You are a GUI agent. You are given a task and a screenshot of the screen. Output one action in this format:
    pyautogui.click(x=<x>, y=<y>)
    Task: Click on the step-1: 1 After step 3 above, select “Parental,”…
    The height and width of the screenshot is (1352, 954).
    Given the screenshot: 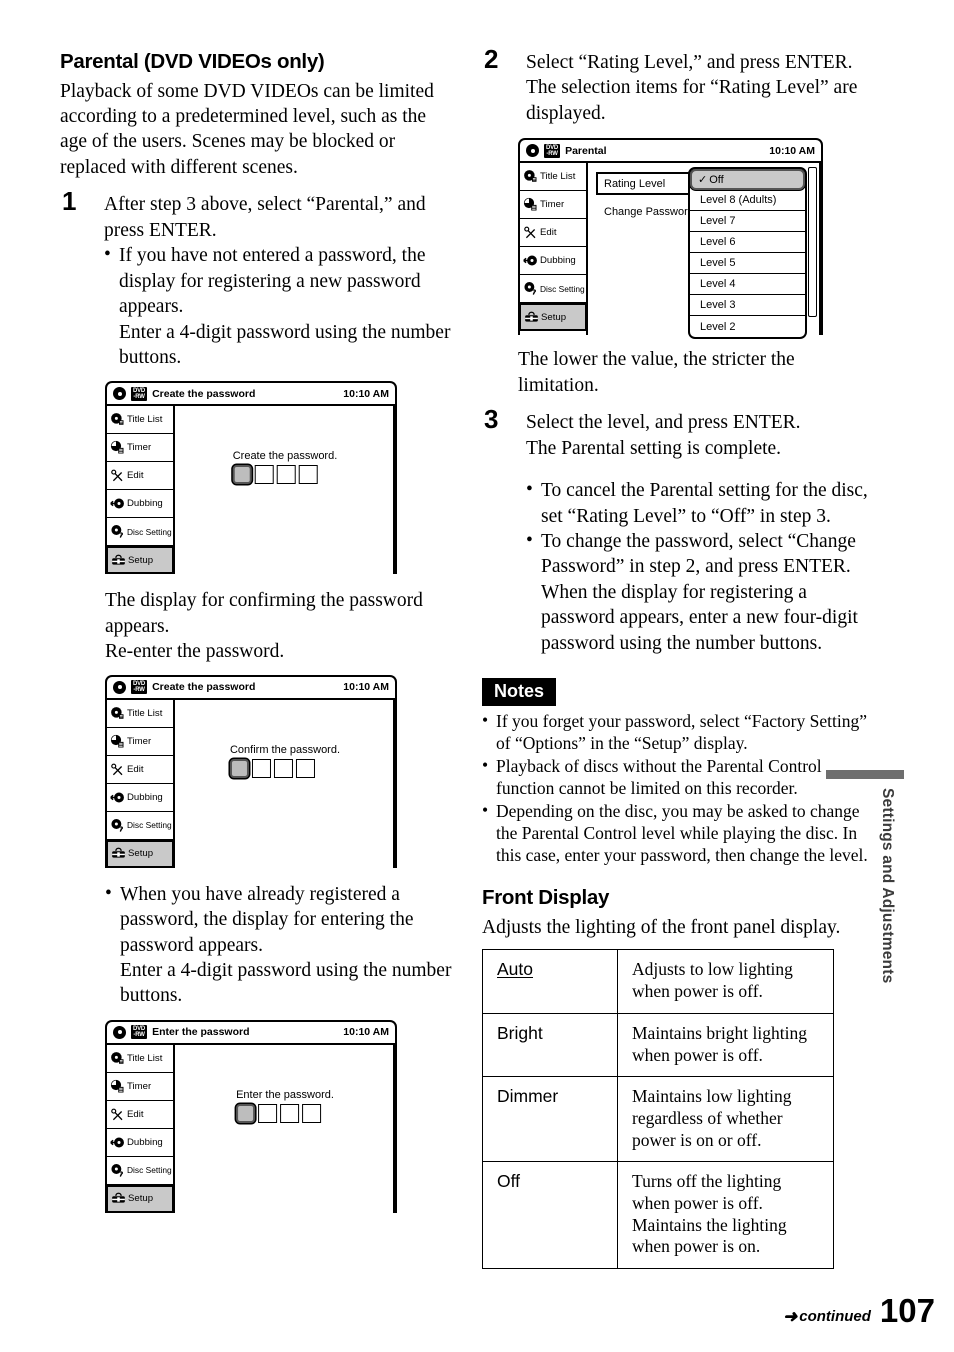 What is the action you would take?
    pyautogui.click(x=256, y=279)
    